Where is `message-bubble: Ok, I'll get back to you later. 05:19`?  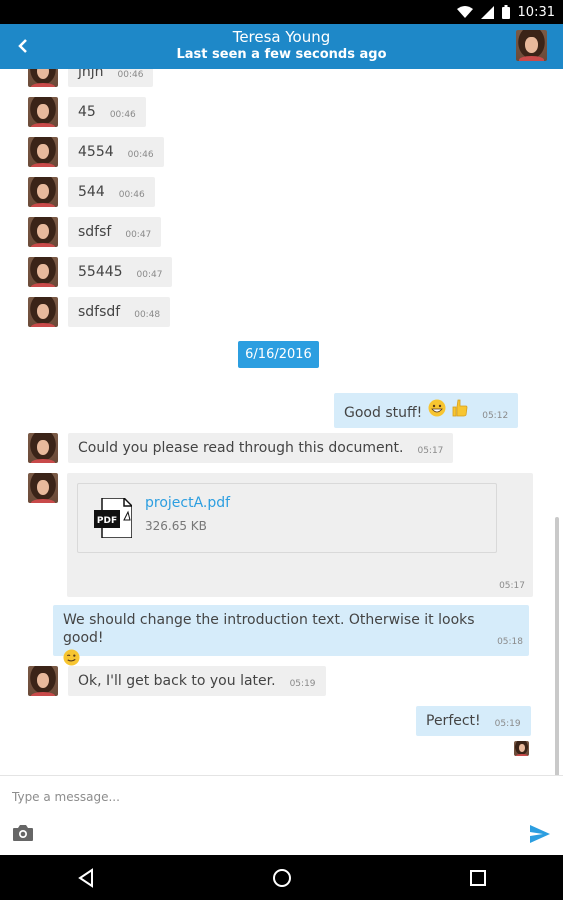 message-bubble: Ok, I'll get back to you later. 05:19 is located at coordinates (197, 681).